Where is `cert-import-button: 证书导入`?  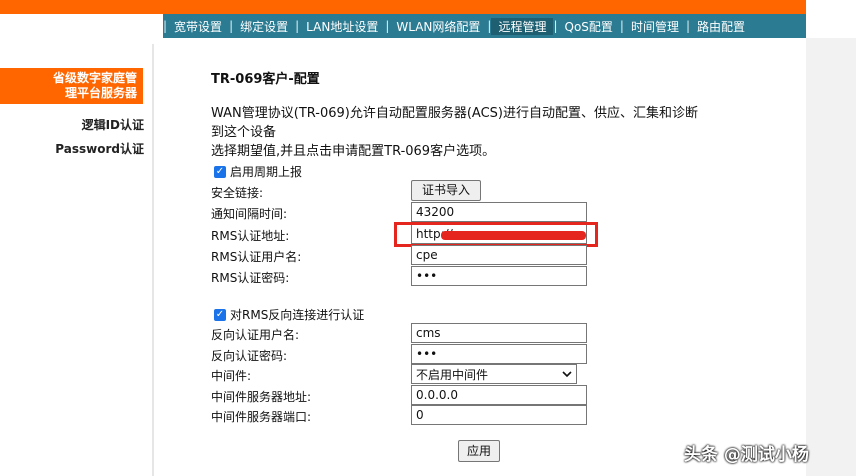 cert-import-button: 证书导入 is located at coordinates (446, 190).